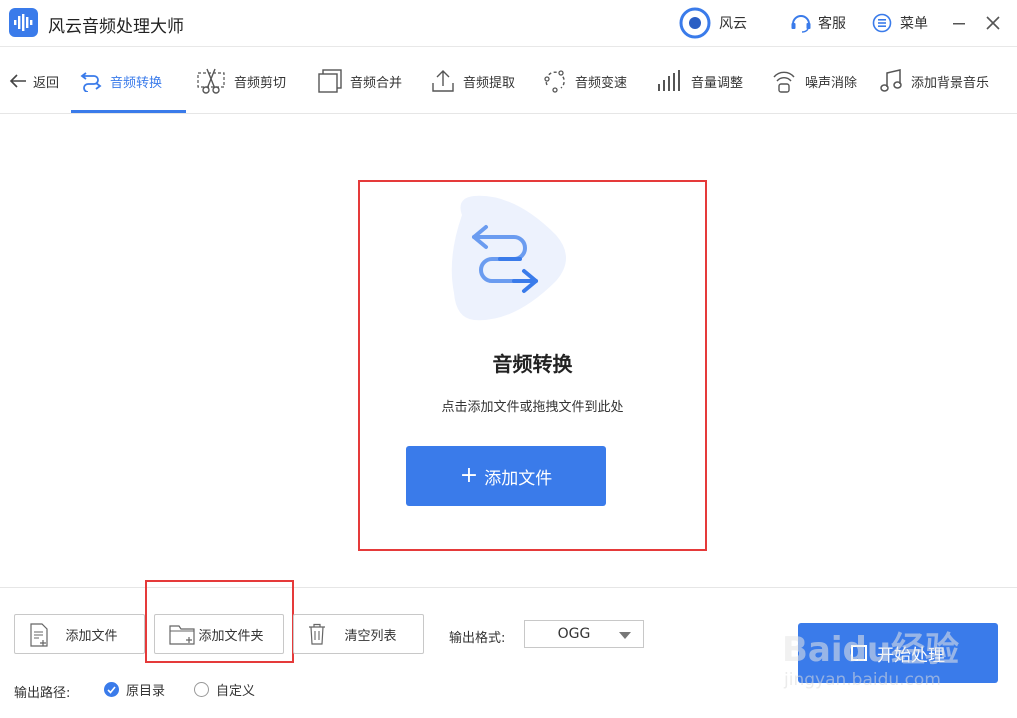 The width and height of the screenshot is (1017, 718). What do you see at coordinates (717, 83) in the screenshot?
I see `tab-label: 音量调整` at bounding box center [717, 83].